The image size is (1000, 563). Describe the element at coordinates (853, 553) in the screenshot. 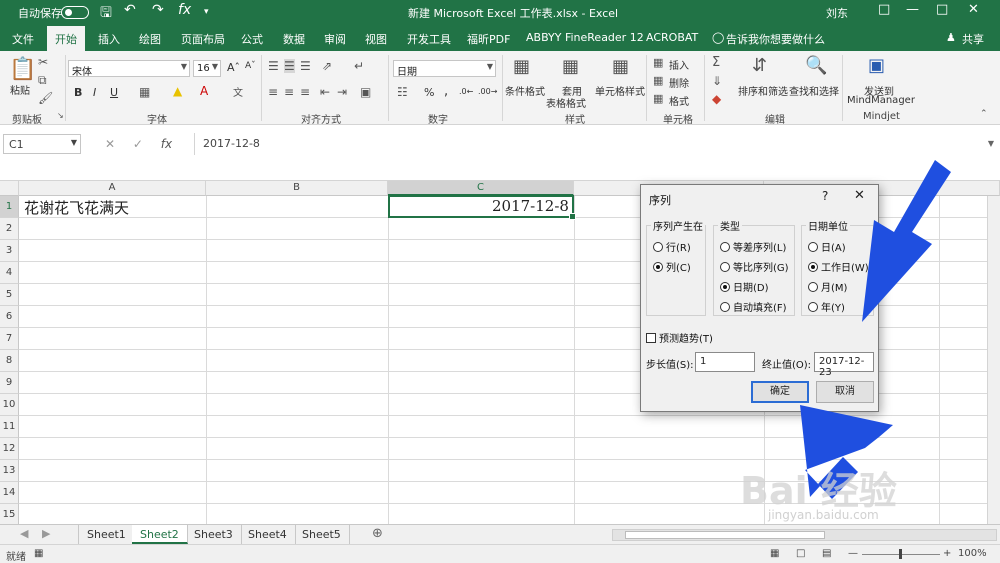

I see `zoom-out-icon: —` at that location.